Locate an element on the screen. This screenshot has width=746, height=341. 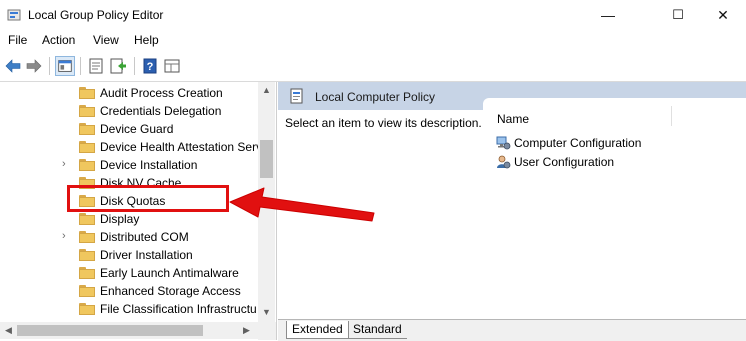
red-callout-arrow-icon is located at coordinates (302, 204).